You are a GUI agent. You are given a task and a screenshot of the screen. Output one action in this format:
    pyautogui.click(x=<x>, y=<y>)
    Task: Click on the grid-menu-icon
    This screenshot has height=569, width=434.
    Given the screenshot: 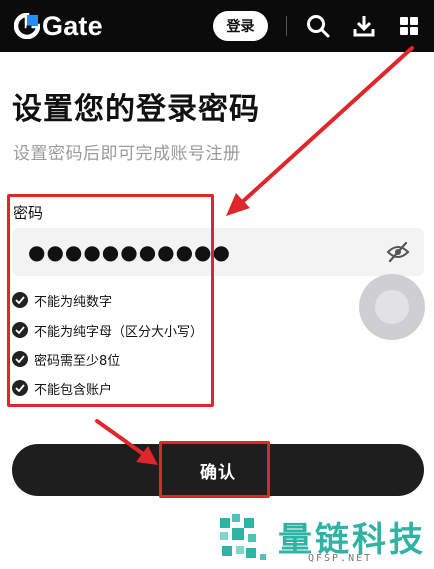 What is the action you would take?
    pyautogui.click(x=409, y=26)
    